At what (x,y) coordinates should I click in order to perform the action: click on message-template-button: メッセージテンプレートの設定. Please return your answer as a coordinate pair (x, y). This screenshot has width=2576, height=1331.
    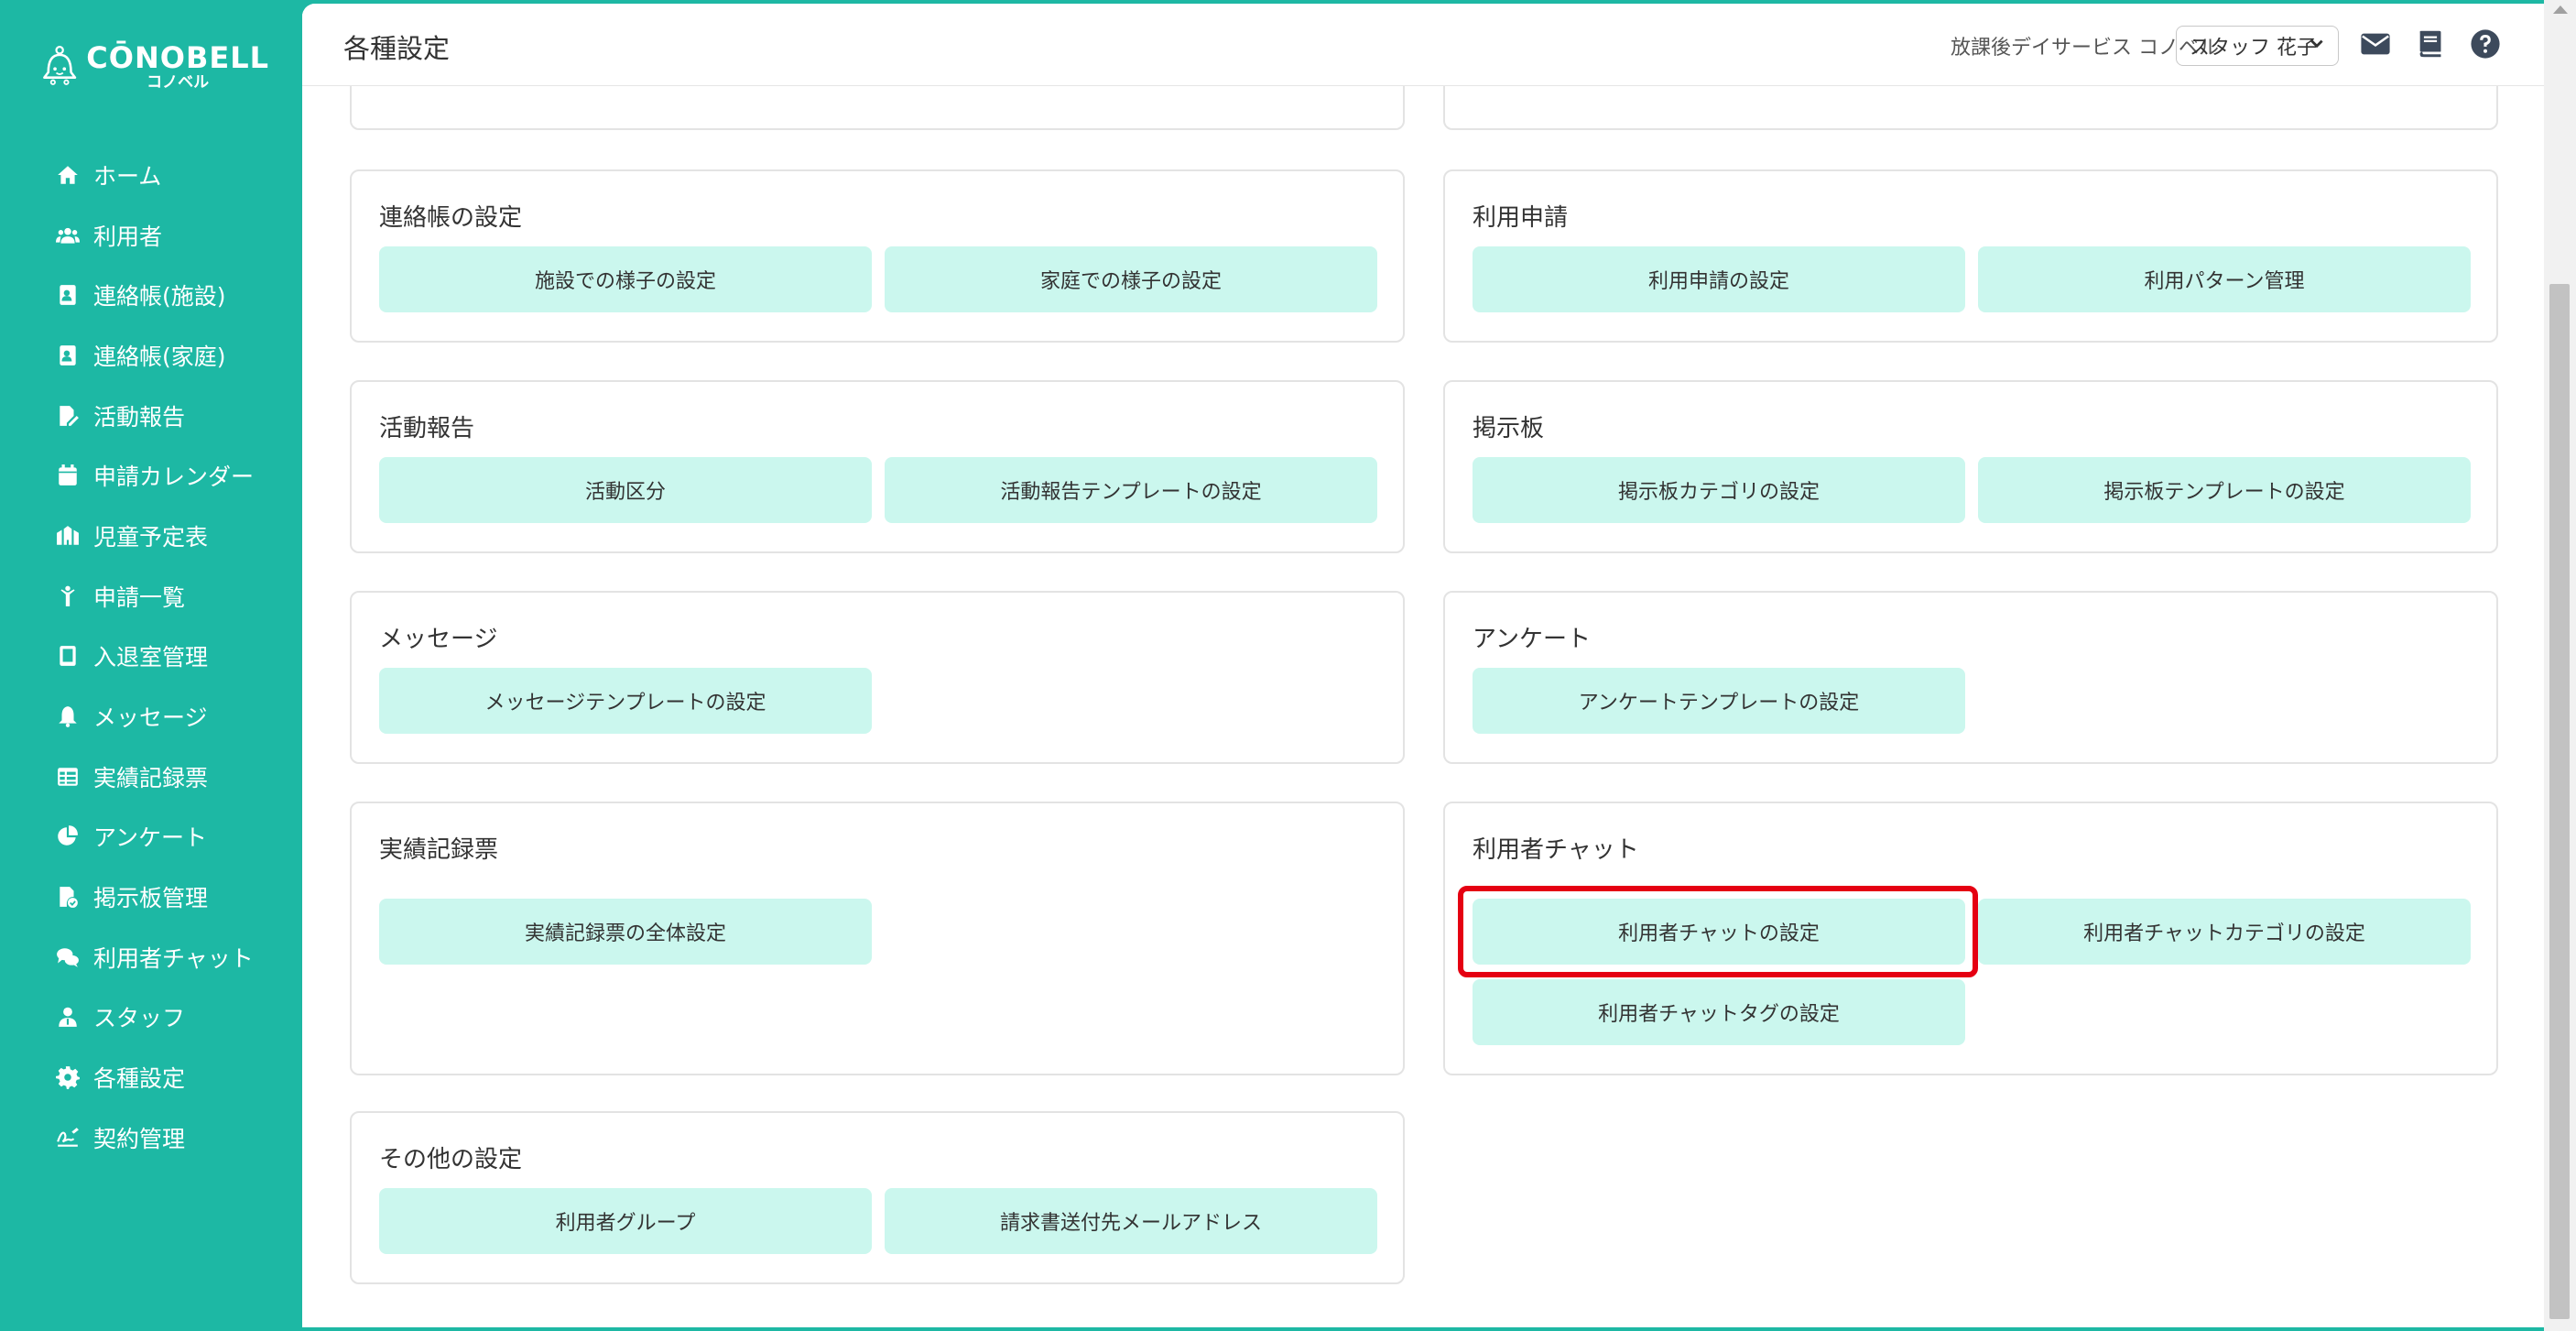
    Looking at the image, I should click on (625, 701).